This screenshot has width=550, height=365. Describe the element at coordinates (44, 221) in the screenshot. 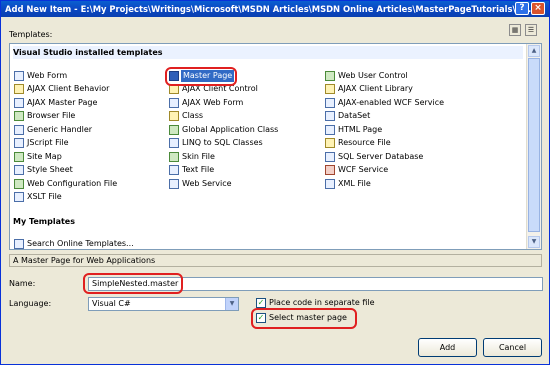

I see `my-templates-header: My Templates` at that location.